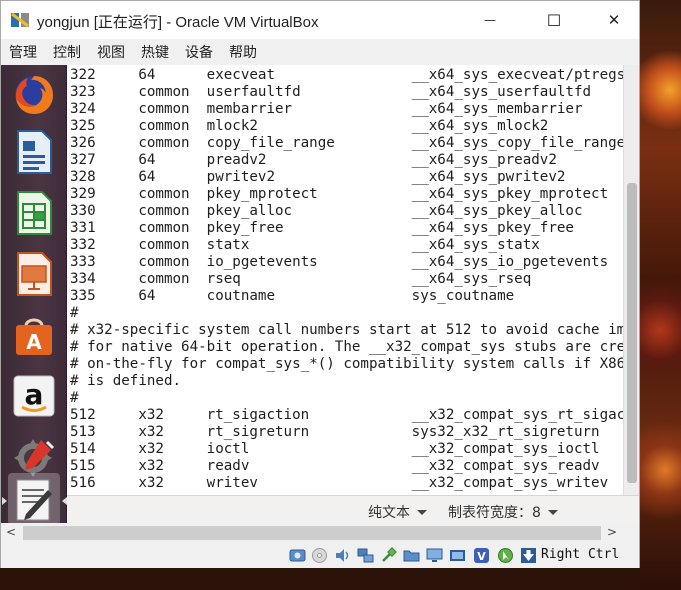 This screenshot has height=590, width=681. I want to click on vm-horizontal-scrollbar: < >, so click(320, 533).